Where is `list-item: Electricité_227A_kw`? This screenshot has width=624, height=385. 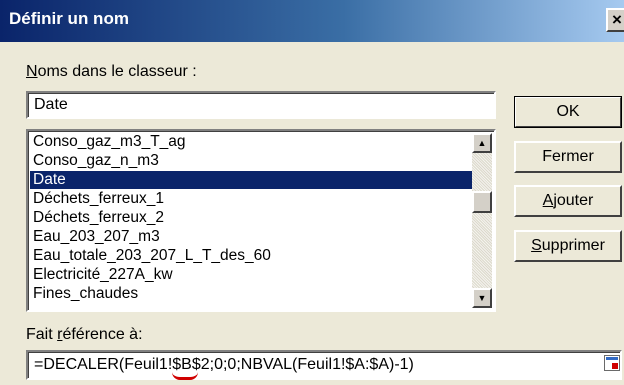 list-item: Electricité_227A_kw is located at coordinates (252, 275).